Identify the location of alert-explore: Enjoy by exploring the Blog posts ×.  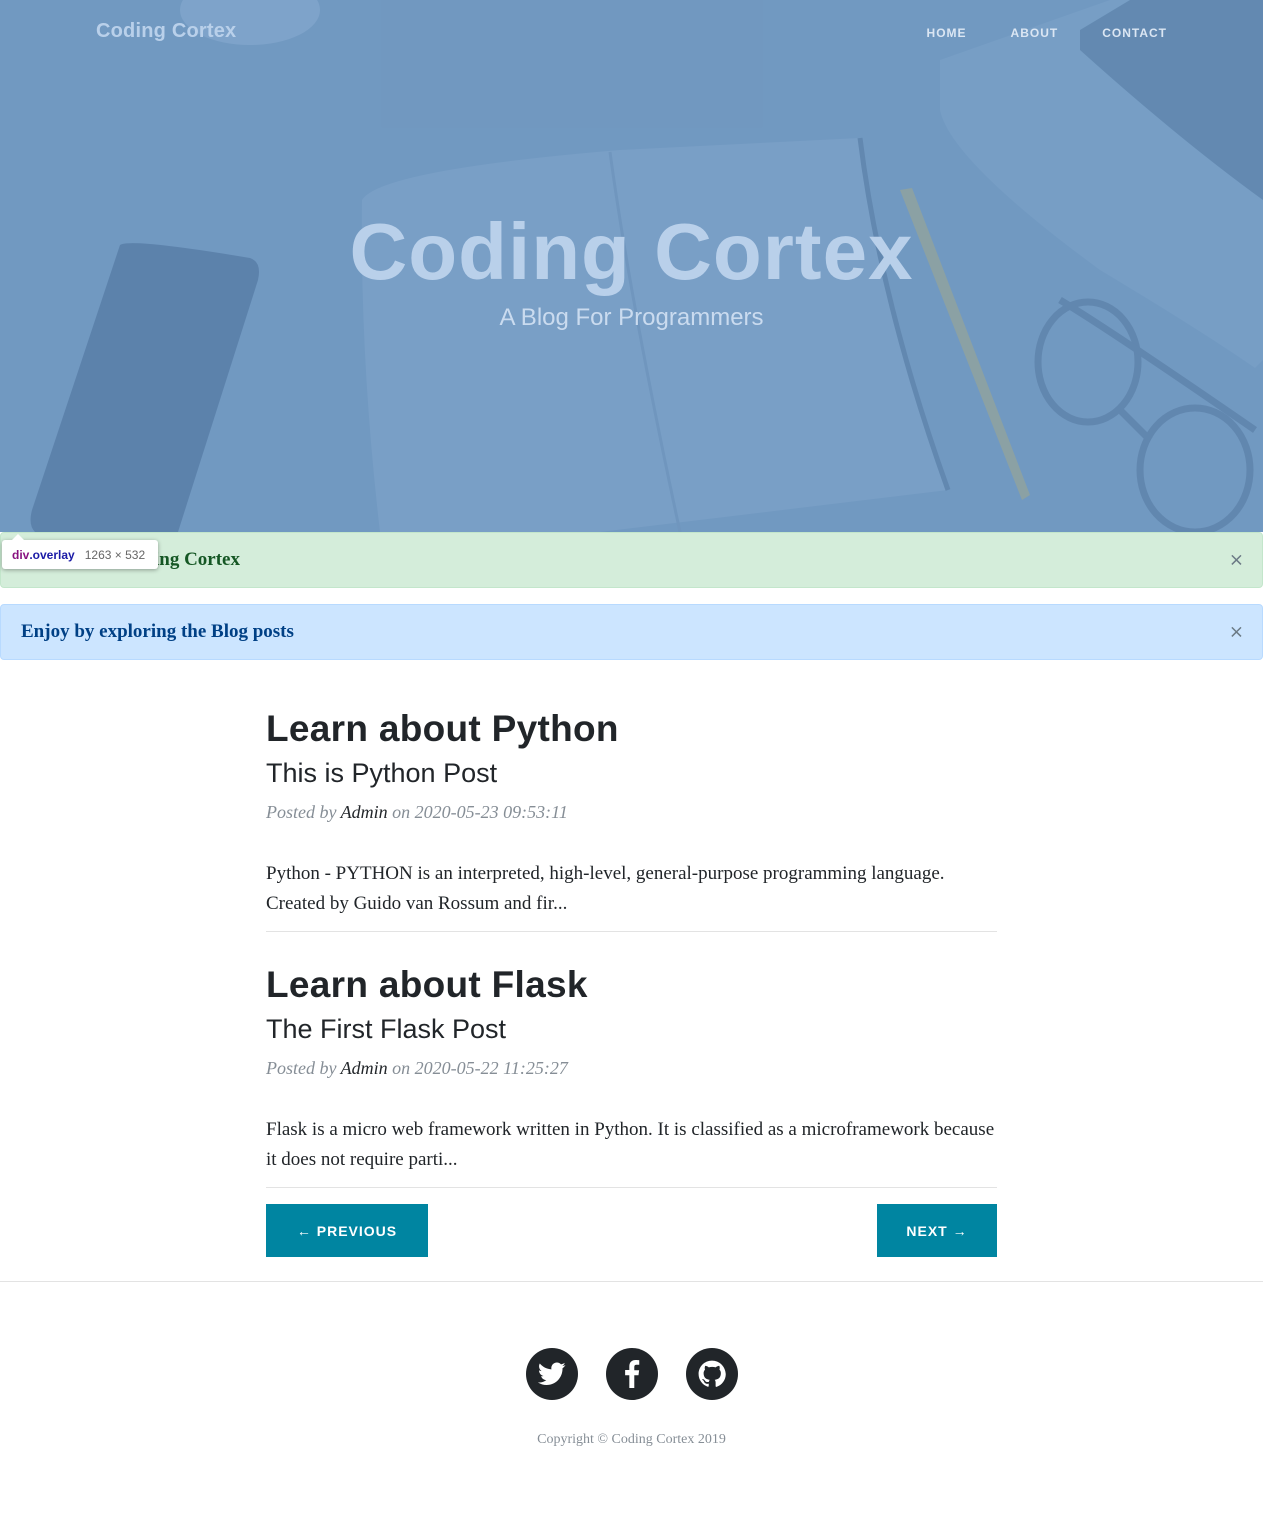
(631, 632).